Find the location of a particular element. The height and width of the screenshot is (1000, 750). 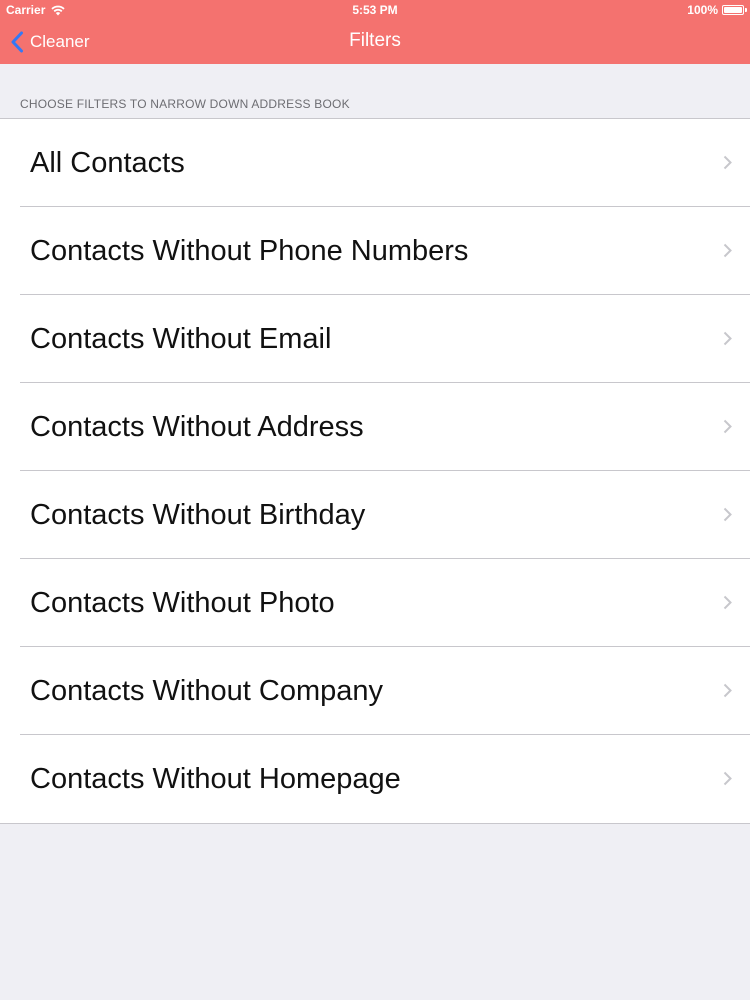

page-title: Filters is located at coordinates (375, 40).